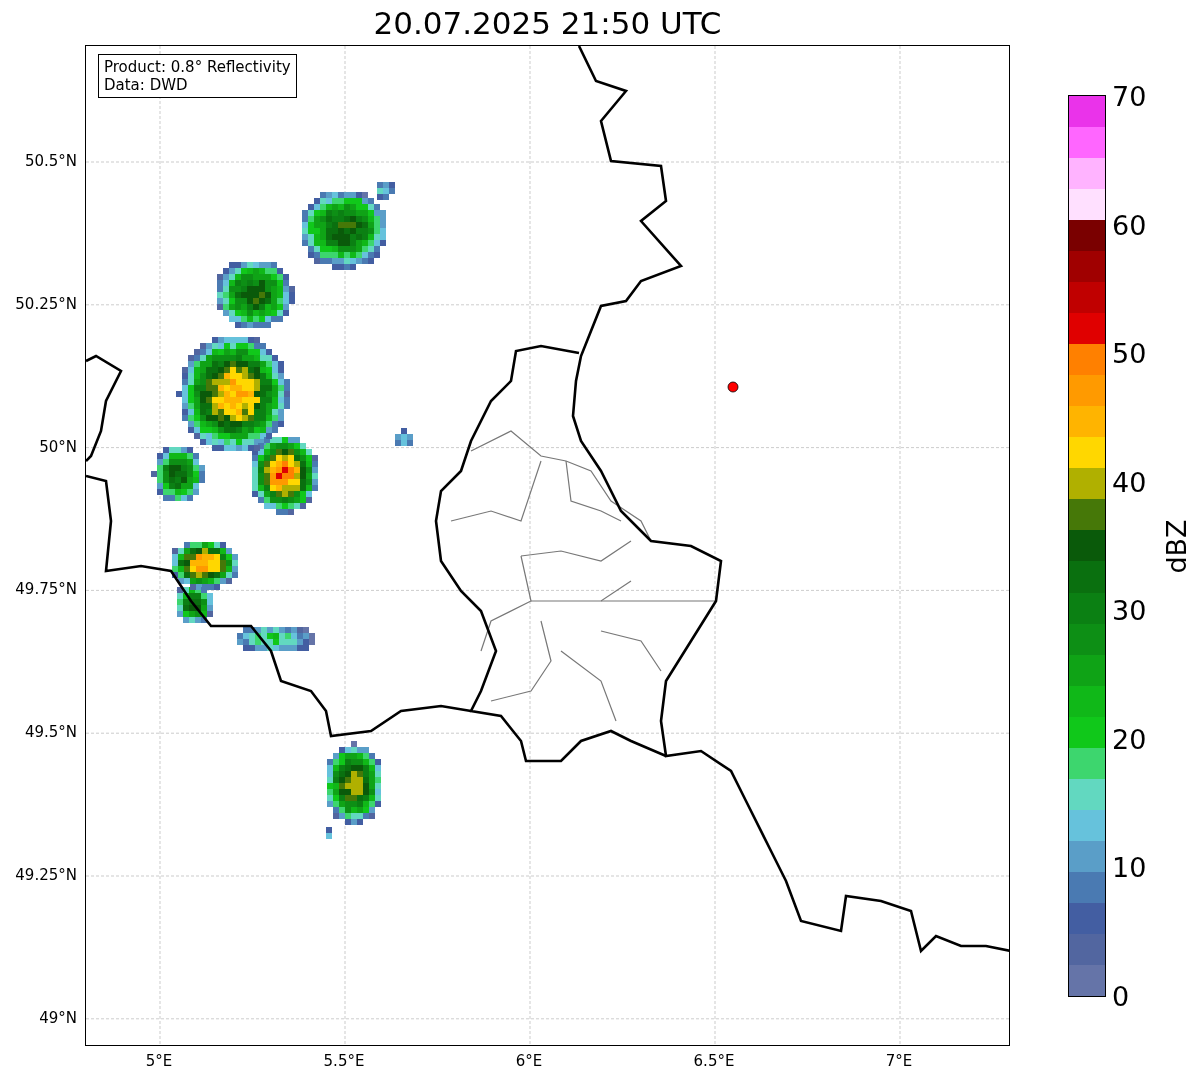  Describe the element at coordinates (159, 1061) in the screenshot. I see `longitude-label: 5°E` at that location.